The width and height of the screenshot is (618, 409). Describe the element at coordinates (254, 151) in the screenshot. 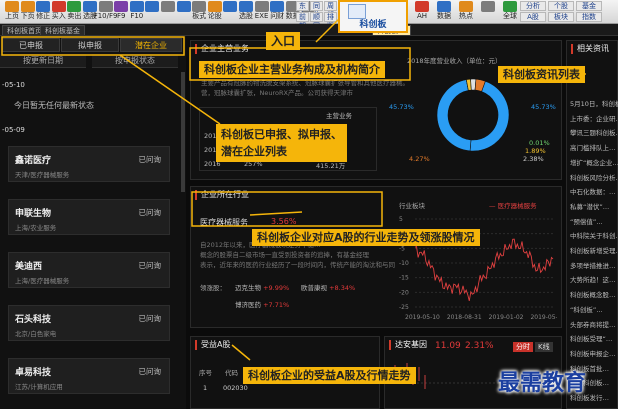

I see `annotation-line: 潜在企业列表` at that location.